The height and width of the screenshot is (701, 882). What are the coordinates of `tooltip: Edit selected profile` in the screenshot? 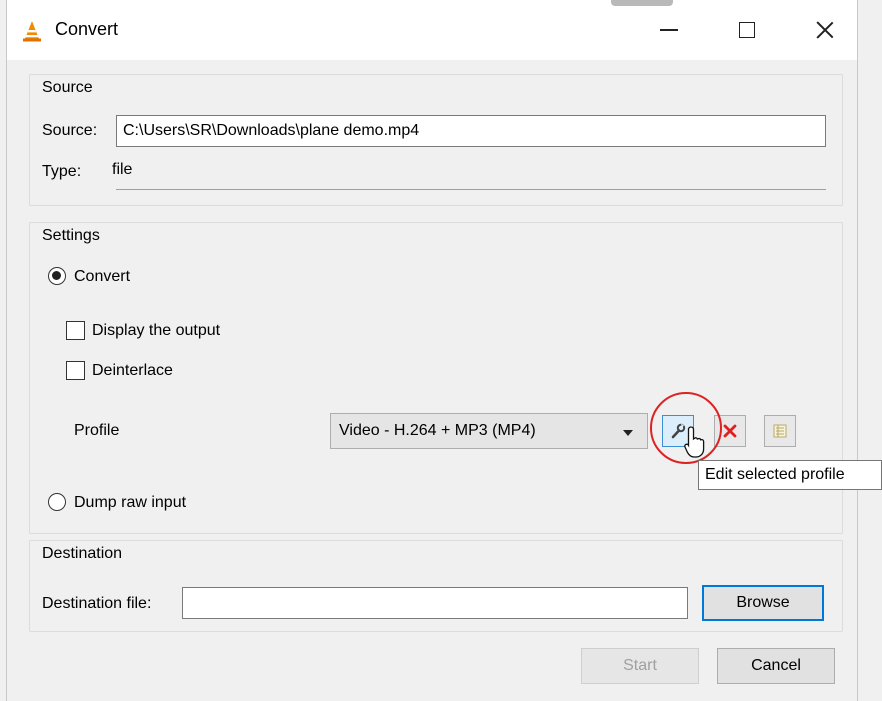 It's located at (790, 475).